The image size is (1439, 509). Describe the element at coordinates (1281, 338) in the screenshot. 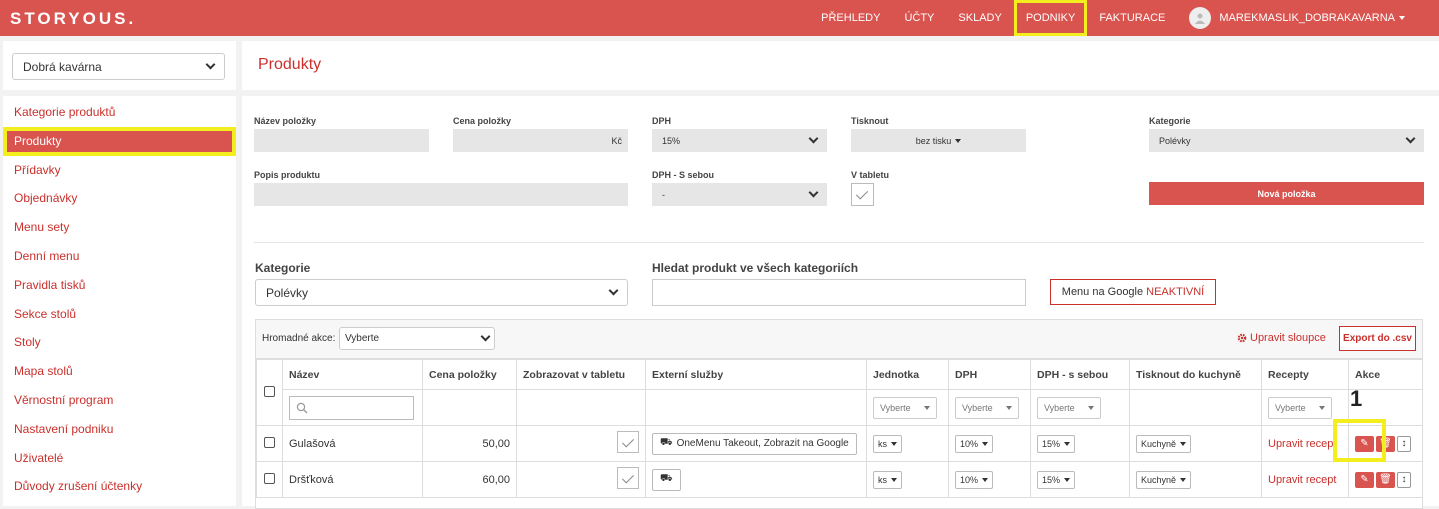

I see `edit-columns-link: Upravit sloupce` at that location.